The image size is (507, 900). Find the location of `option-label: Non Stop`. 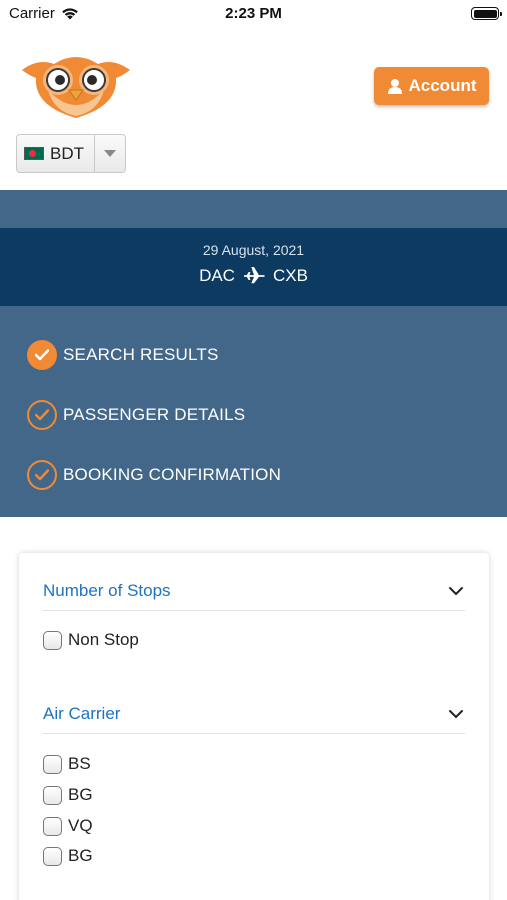

option-label: Non Stop is located at coordinates (103, 639).